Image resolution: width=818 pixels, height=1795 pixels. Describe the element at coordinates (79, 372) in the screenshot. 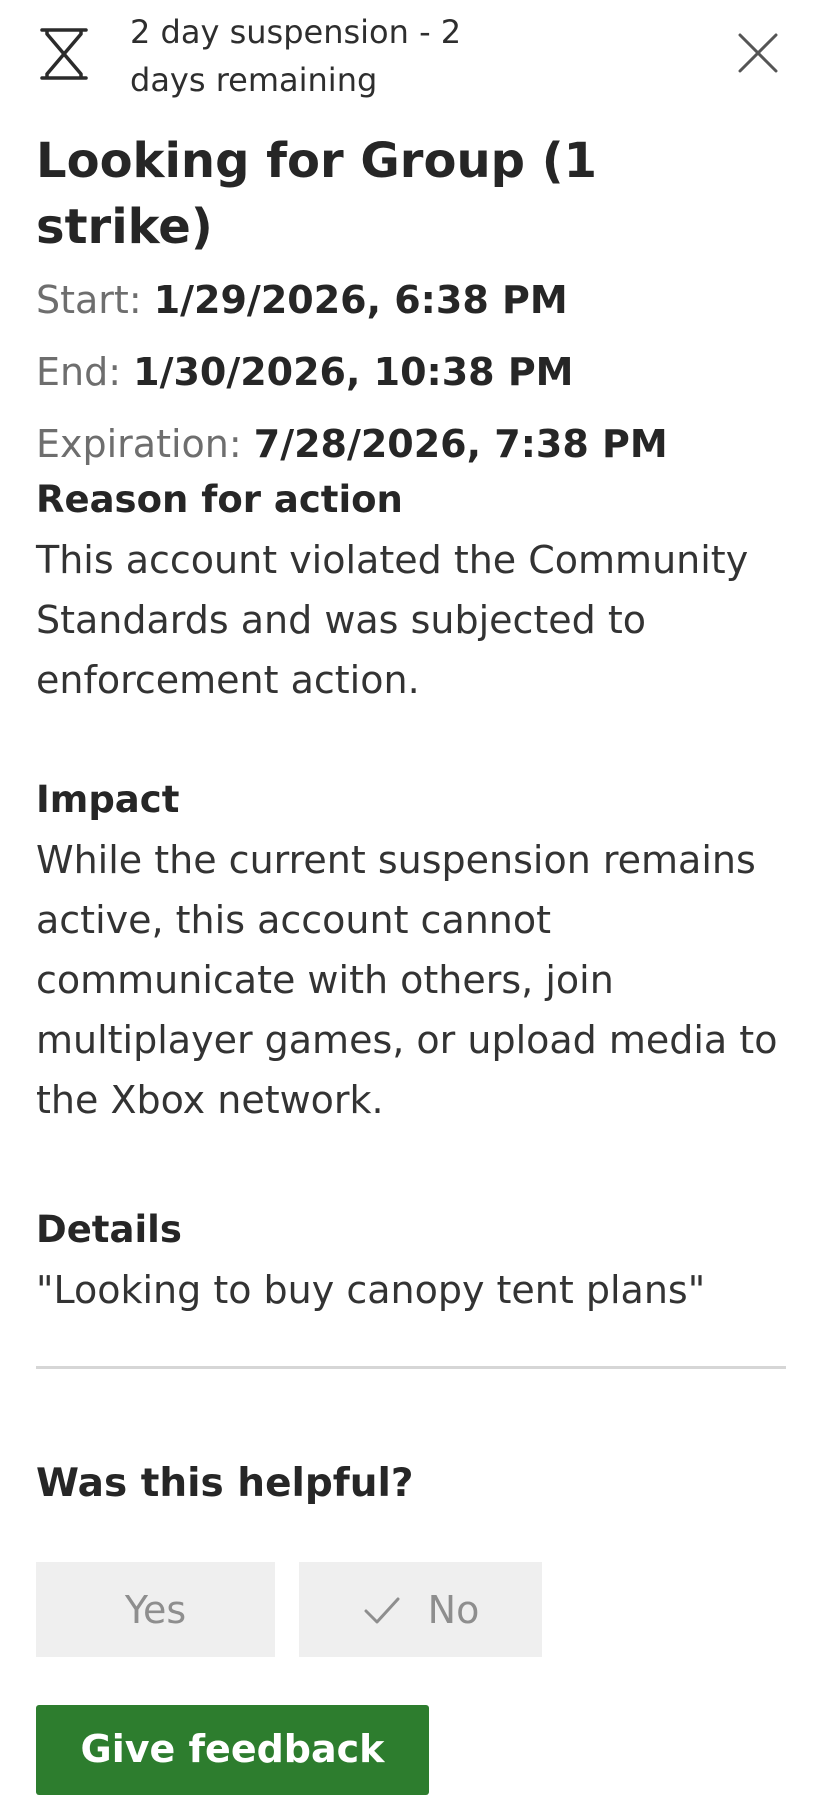

I see `end-label: End:` at that location.